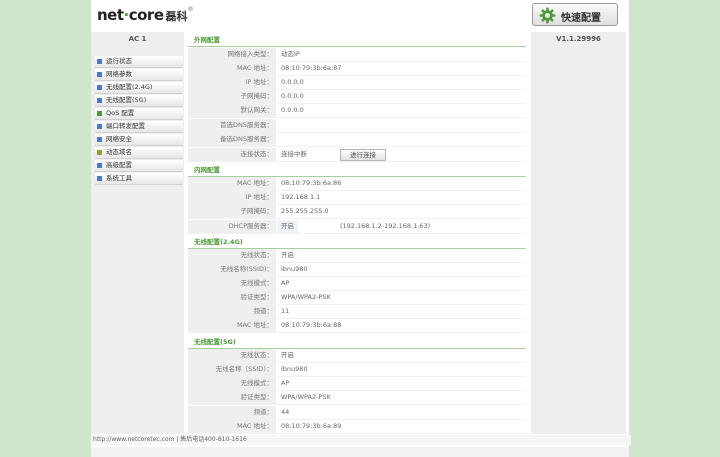 The width and height of the screenshot is (720, 457). I want to click on wan-row-secondary-dns: 备选DNS服务器：, so click(357, 140).